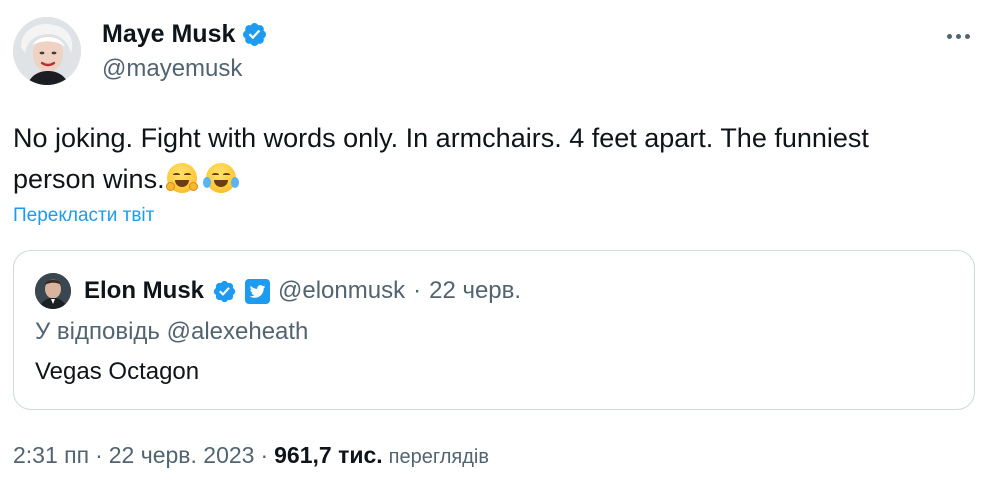  Describe the element at coordinates (341, 291) in the screenshot. I see `quoted-author-handle: @elonmusk` at that location.